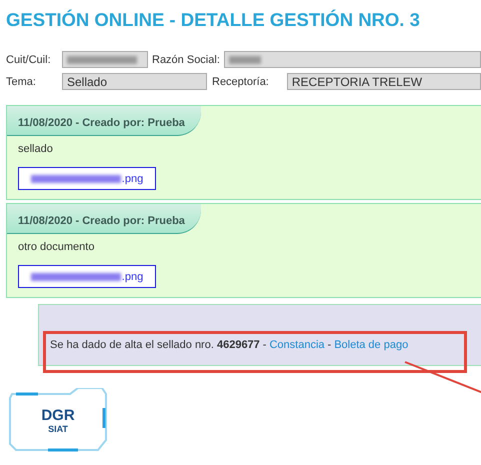 The image size is (481, 465). Describe the element at coordinates (58, 415) in the screenshot. I see `logo-title: DGR` at that location.